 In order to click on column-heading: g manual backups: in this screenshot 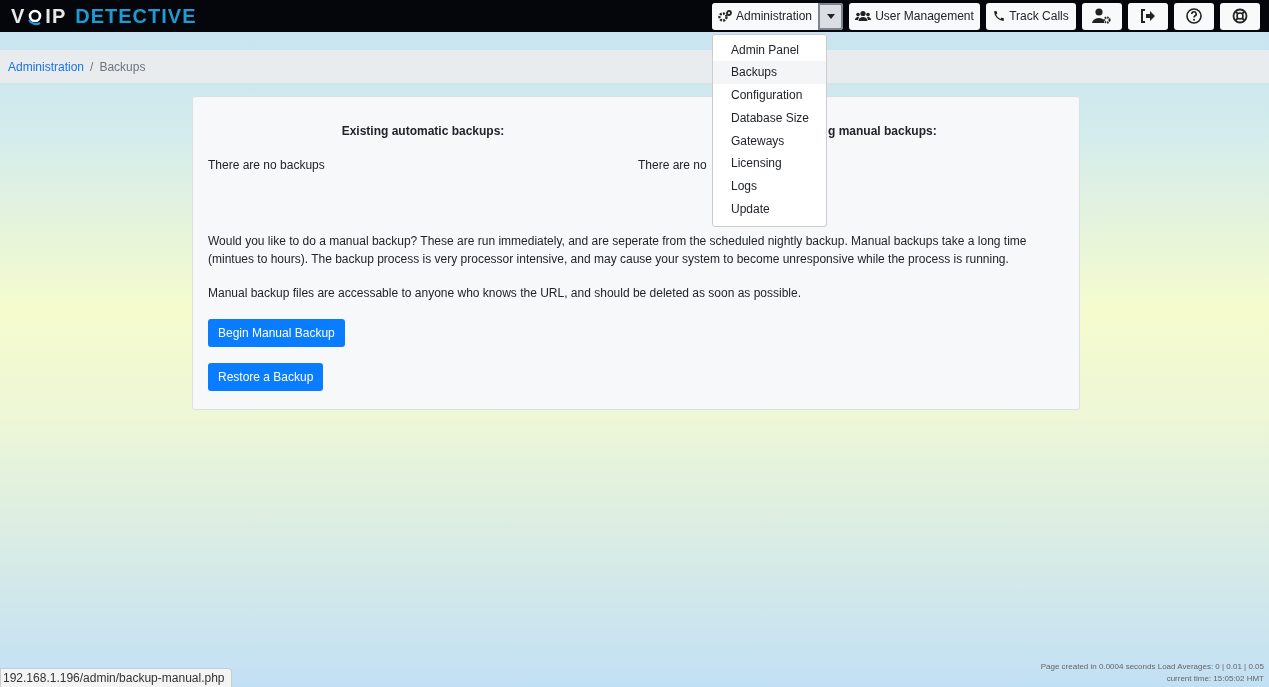, I will do `click(882, 131)`.